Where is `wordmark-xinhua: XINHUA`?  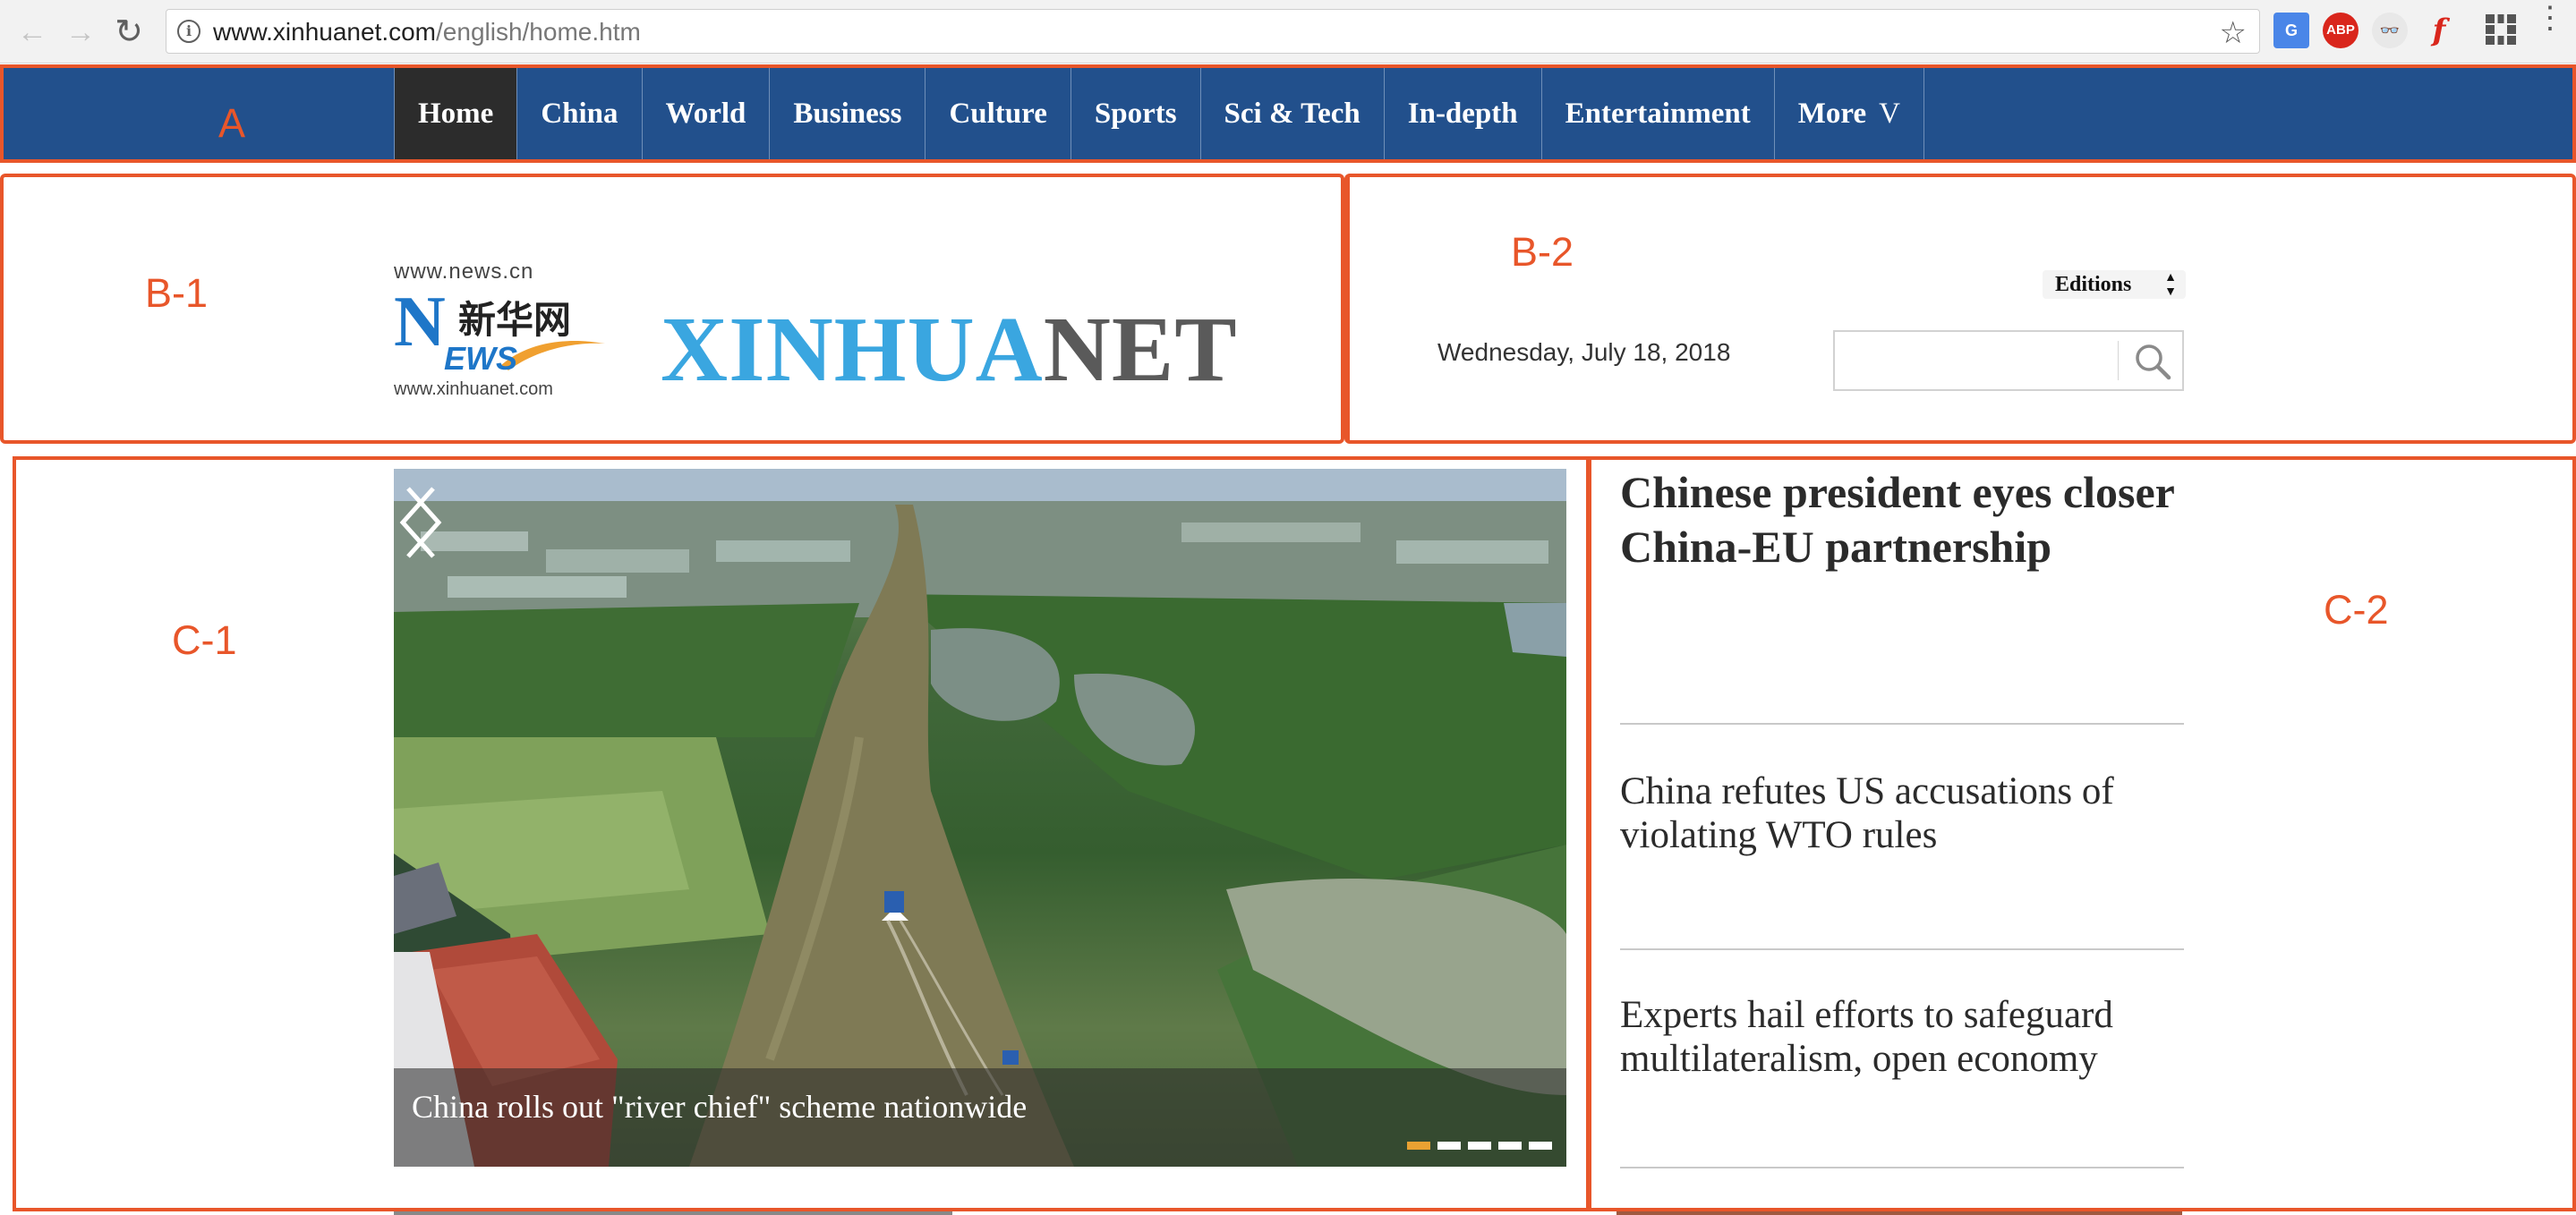
wordmark-xinhua: XINHUA is located at coordinates (852, 350).